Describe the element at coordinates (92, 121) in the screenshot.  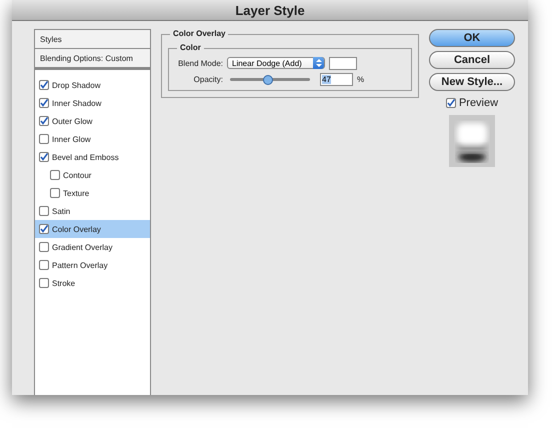
I see `style-item: Outer Glow` at that location.